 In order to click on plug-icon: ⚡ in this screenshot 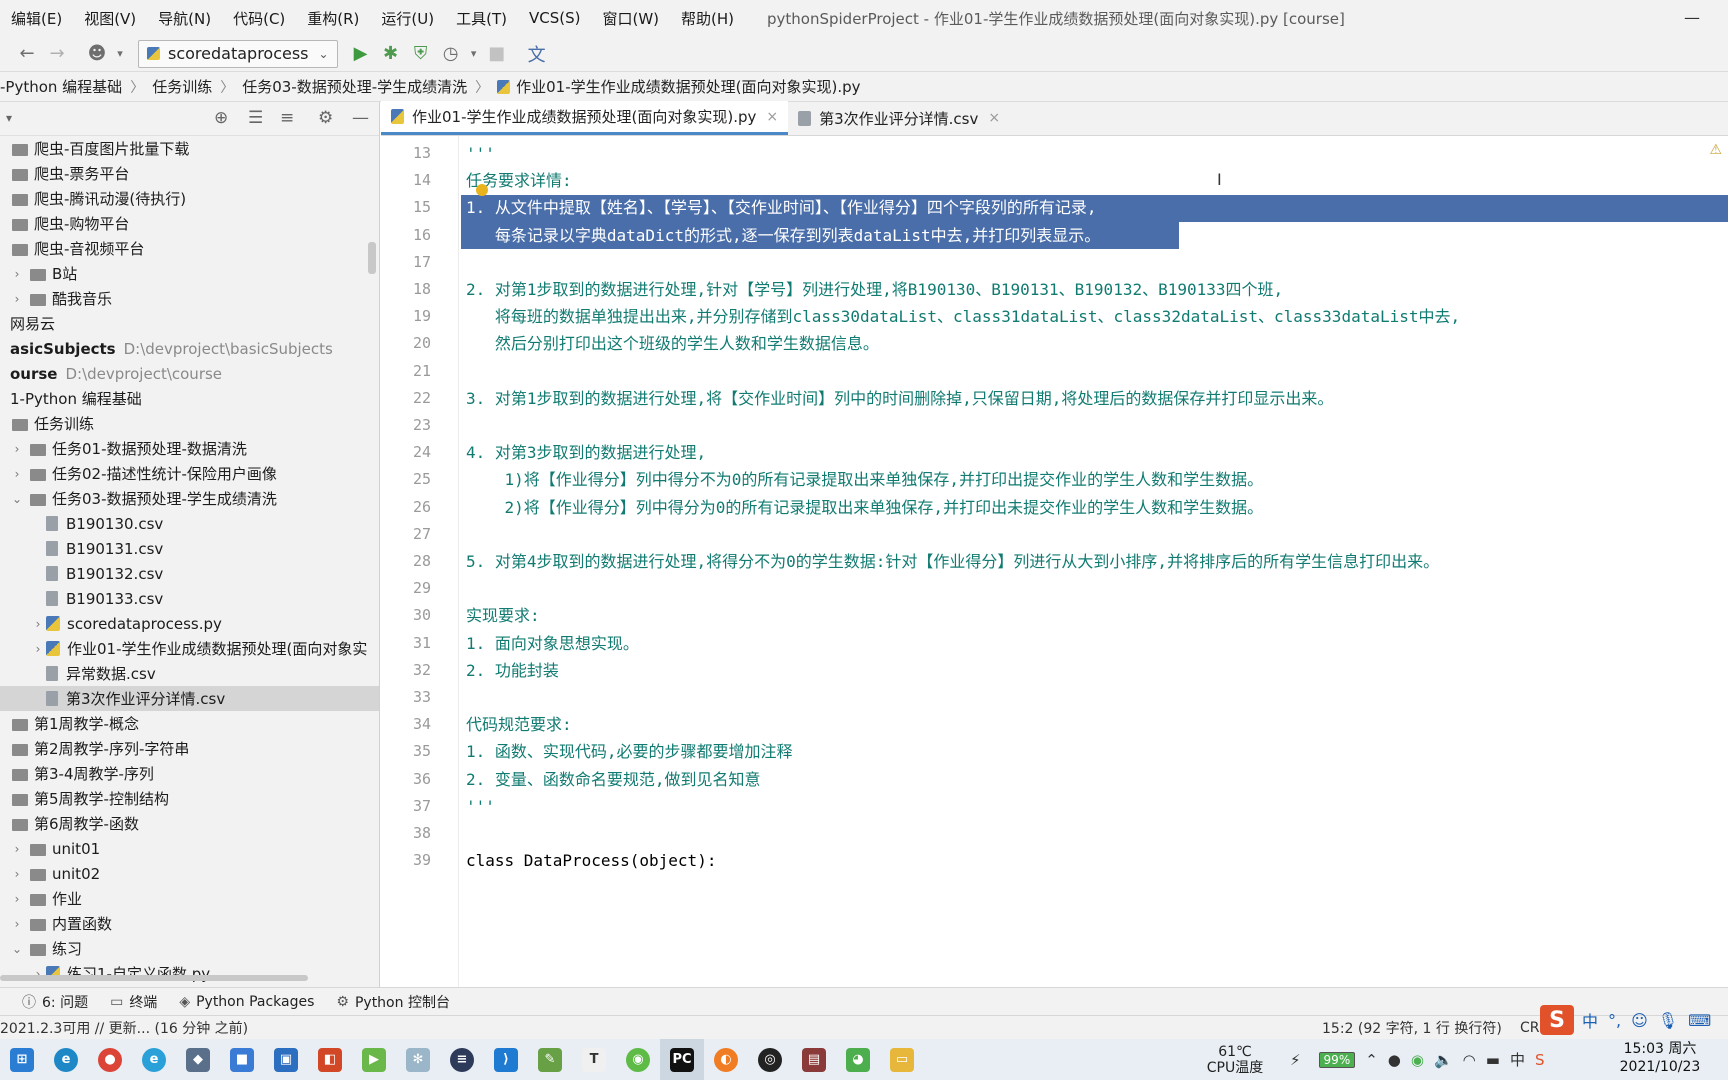, I will do `click(1295, 1060)`.